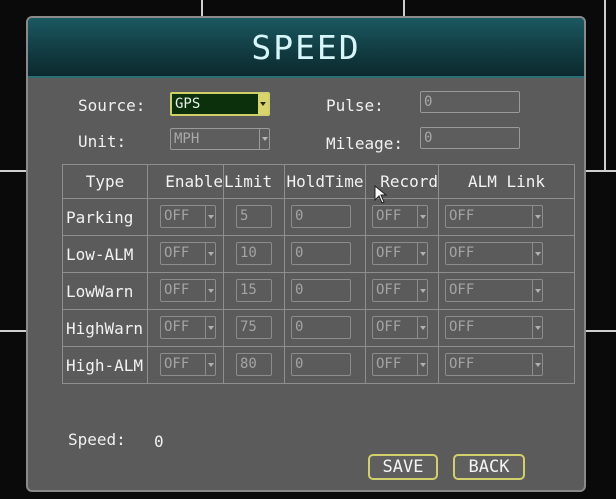 This screenshot has width=616, height=499. Describe the element at coordinates (105, 328) in the screenshot. I see `row-type-label: HighWarn` at that location.